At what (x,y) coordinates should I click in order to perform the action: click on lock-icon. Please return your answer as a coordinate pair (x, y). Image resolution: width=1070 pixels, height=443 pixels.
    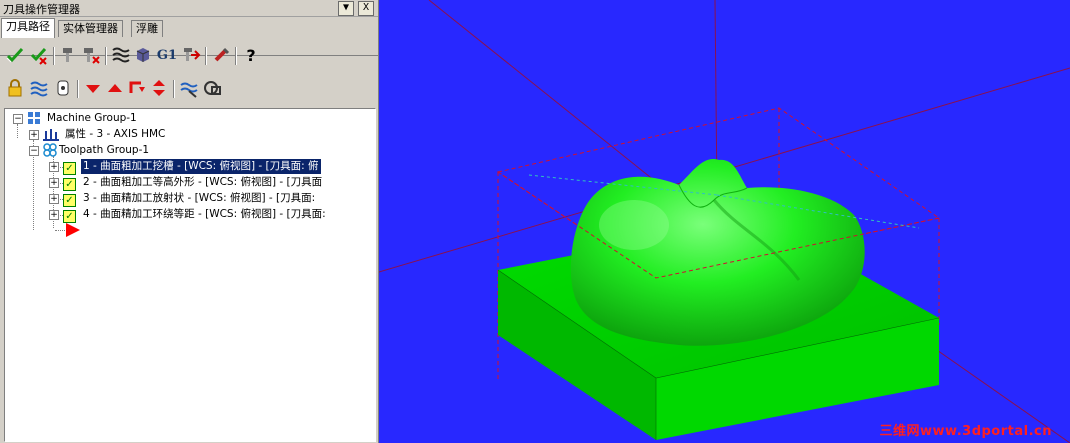
    Looking at the image, I should click on (15, 89).